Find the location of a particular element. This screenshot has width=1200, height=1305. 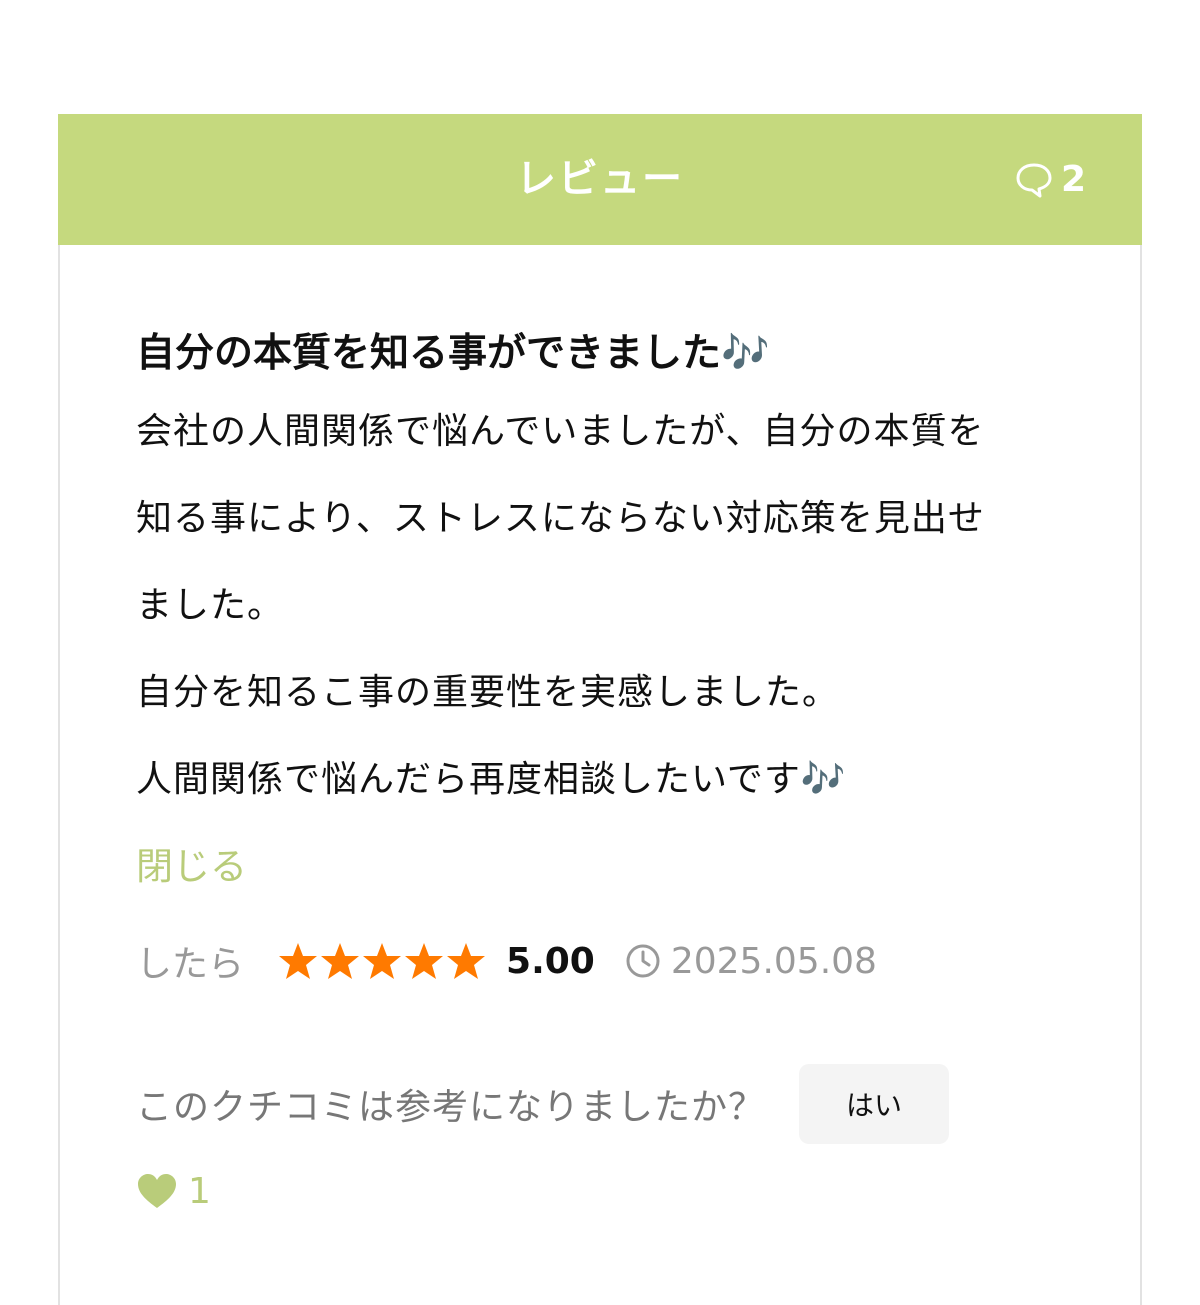

review-date: 2025.05.08 is located at coordinates (773, 961).